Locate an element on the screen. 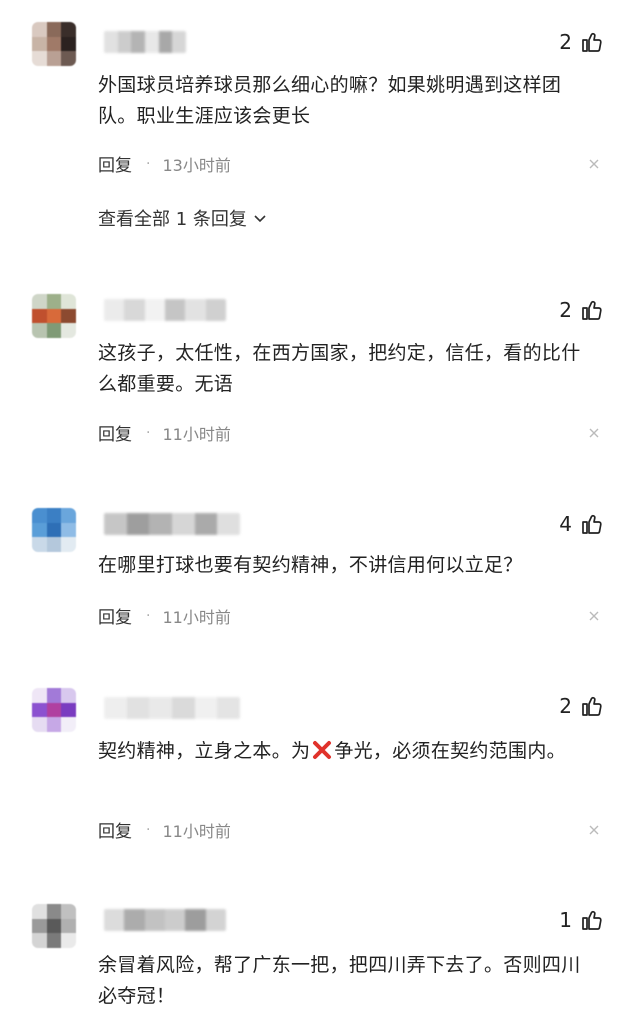 The height and width of the screenshot is (1020, 640). comment-text: 契约精神，立身之本。为 争光，必须在契约范围内。 is located at coordinates (348, 751).